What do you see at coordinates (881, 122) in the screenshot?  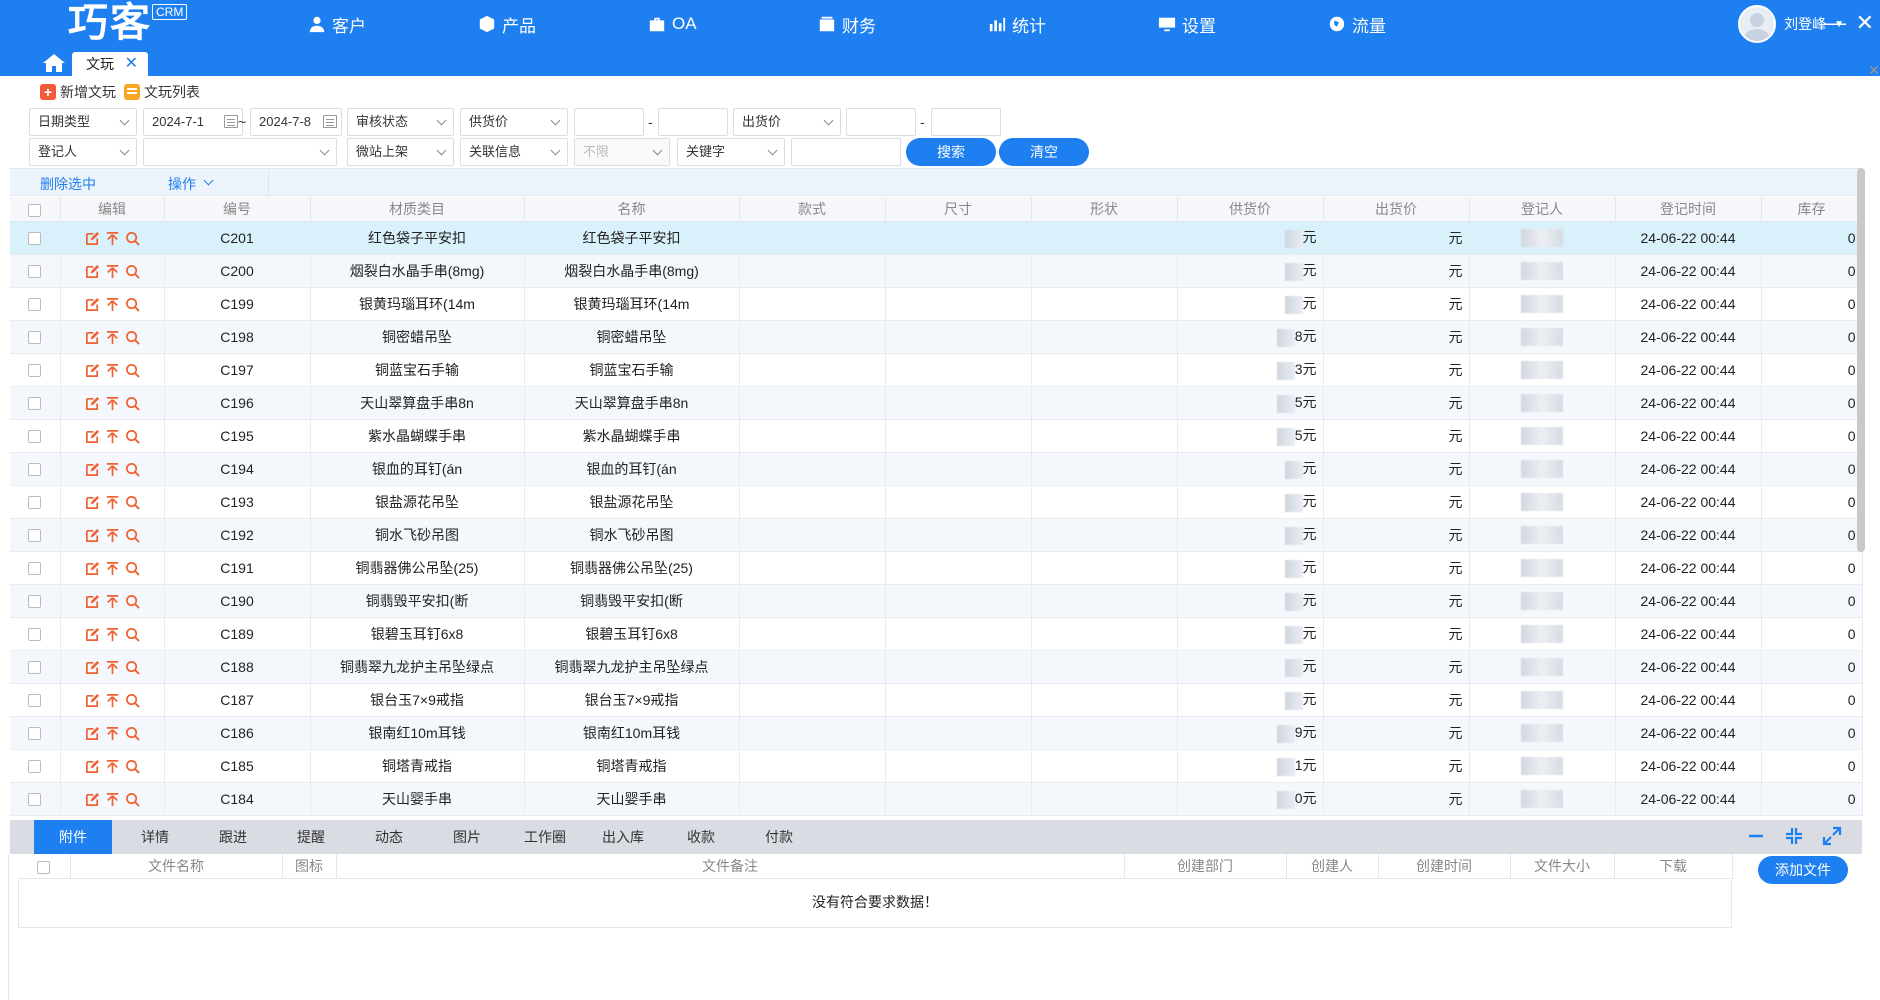 I see `sale-price-min-input` at bounding box center [881, 122].